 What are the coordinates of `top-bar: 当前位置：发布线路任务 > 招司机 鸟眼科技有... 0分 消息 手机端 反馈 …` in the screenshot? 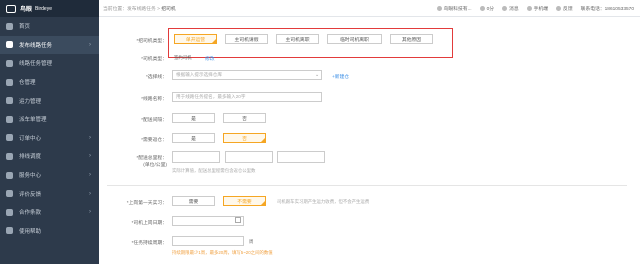 It's located at (369, 8).